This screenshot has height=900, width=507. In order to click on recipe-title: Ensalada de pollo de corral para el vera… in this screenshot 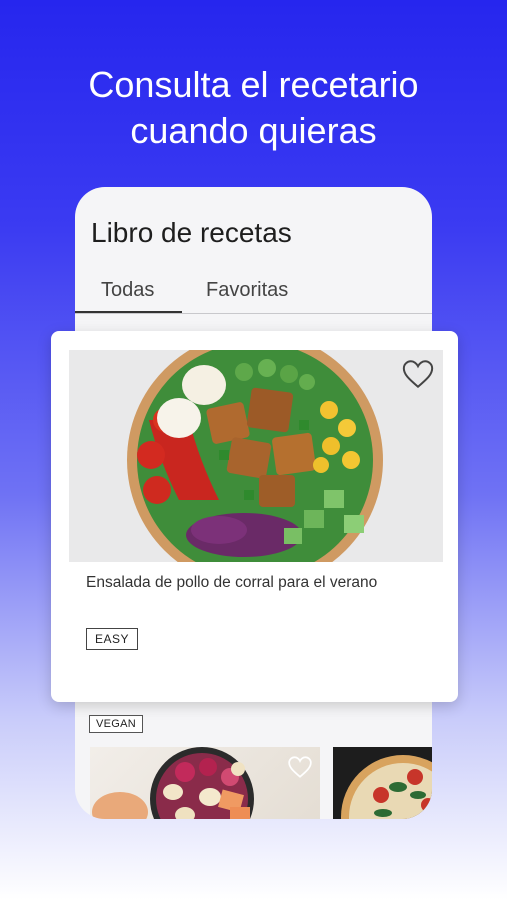, I will do `click(232, 582)`.